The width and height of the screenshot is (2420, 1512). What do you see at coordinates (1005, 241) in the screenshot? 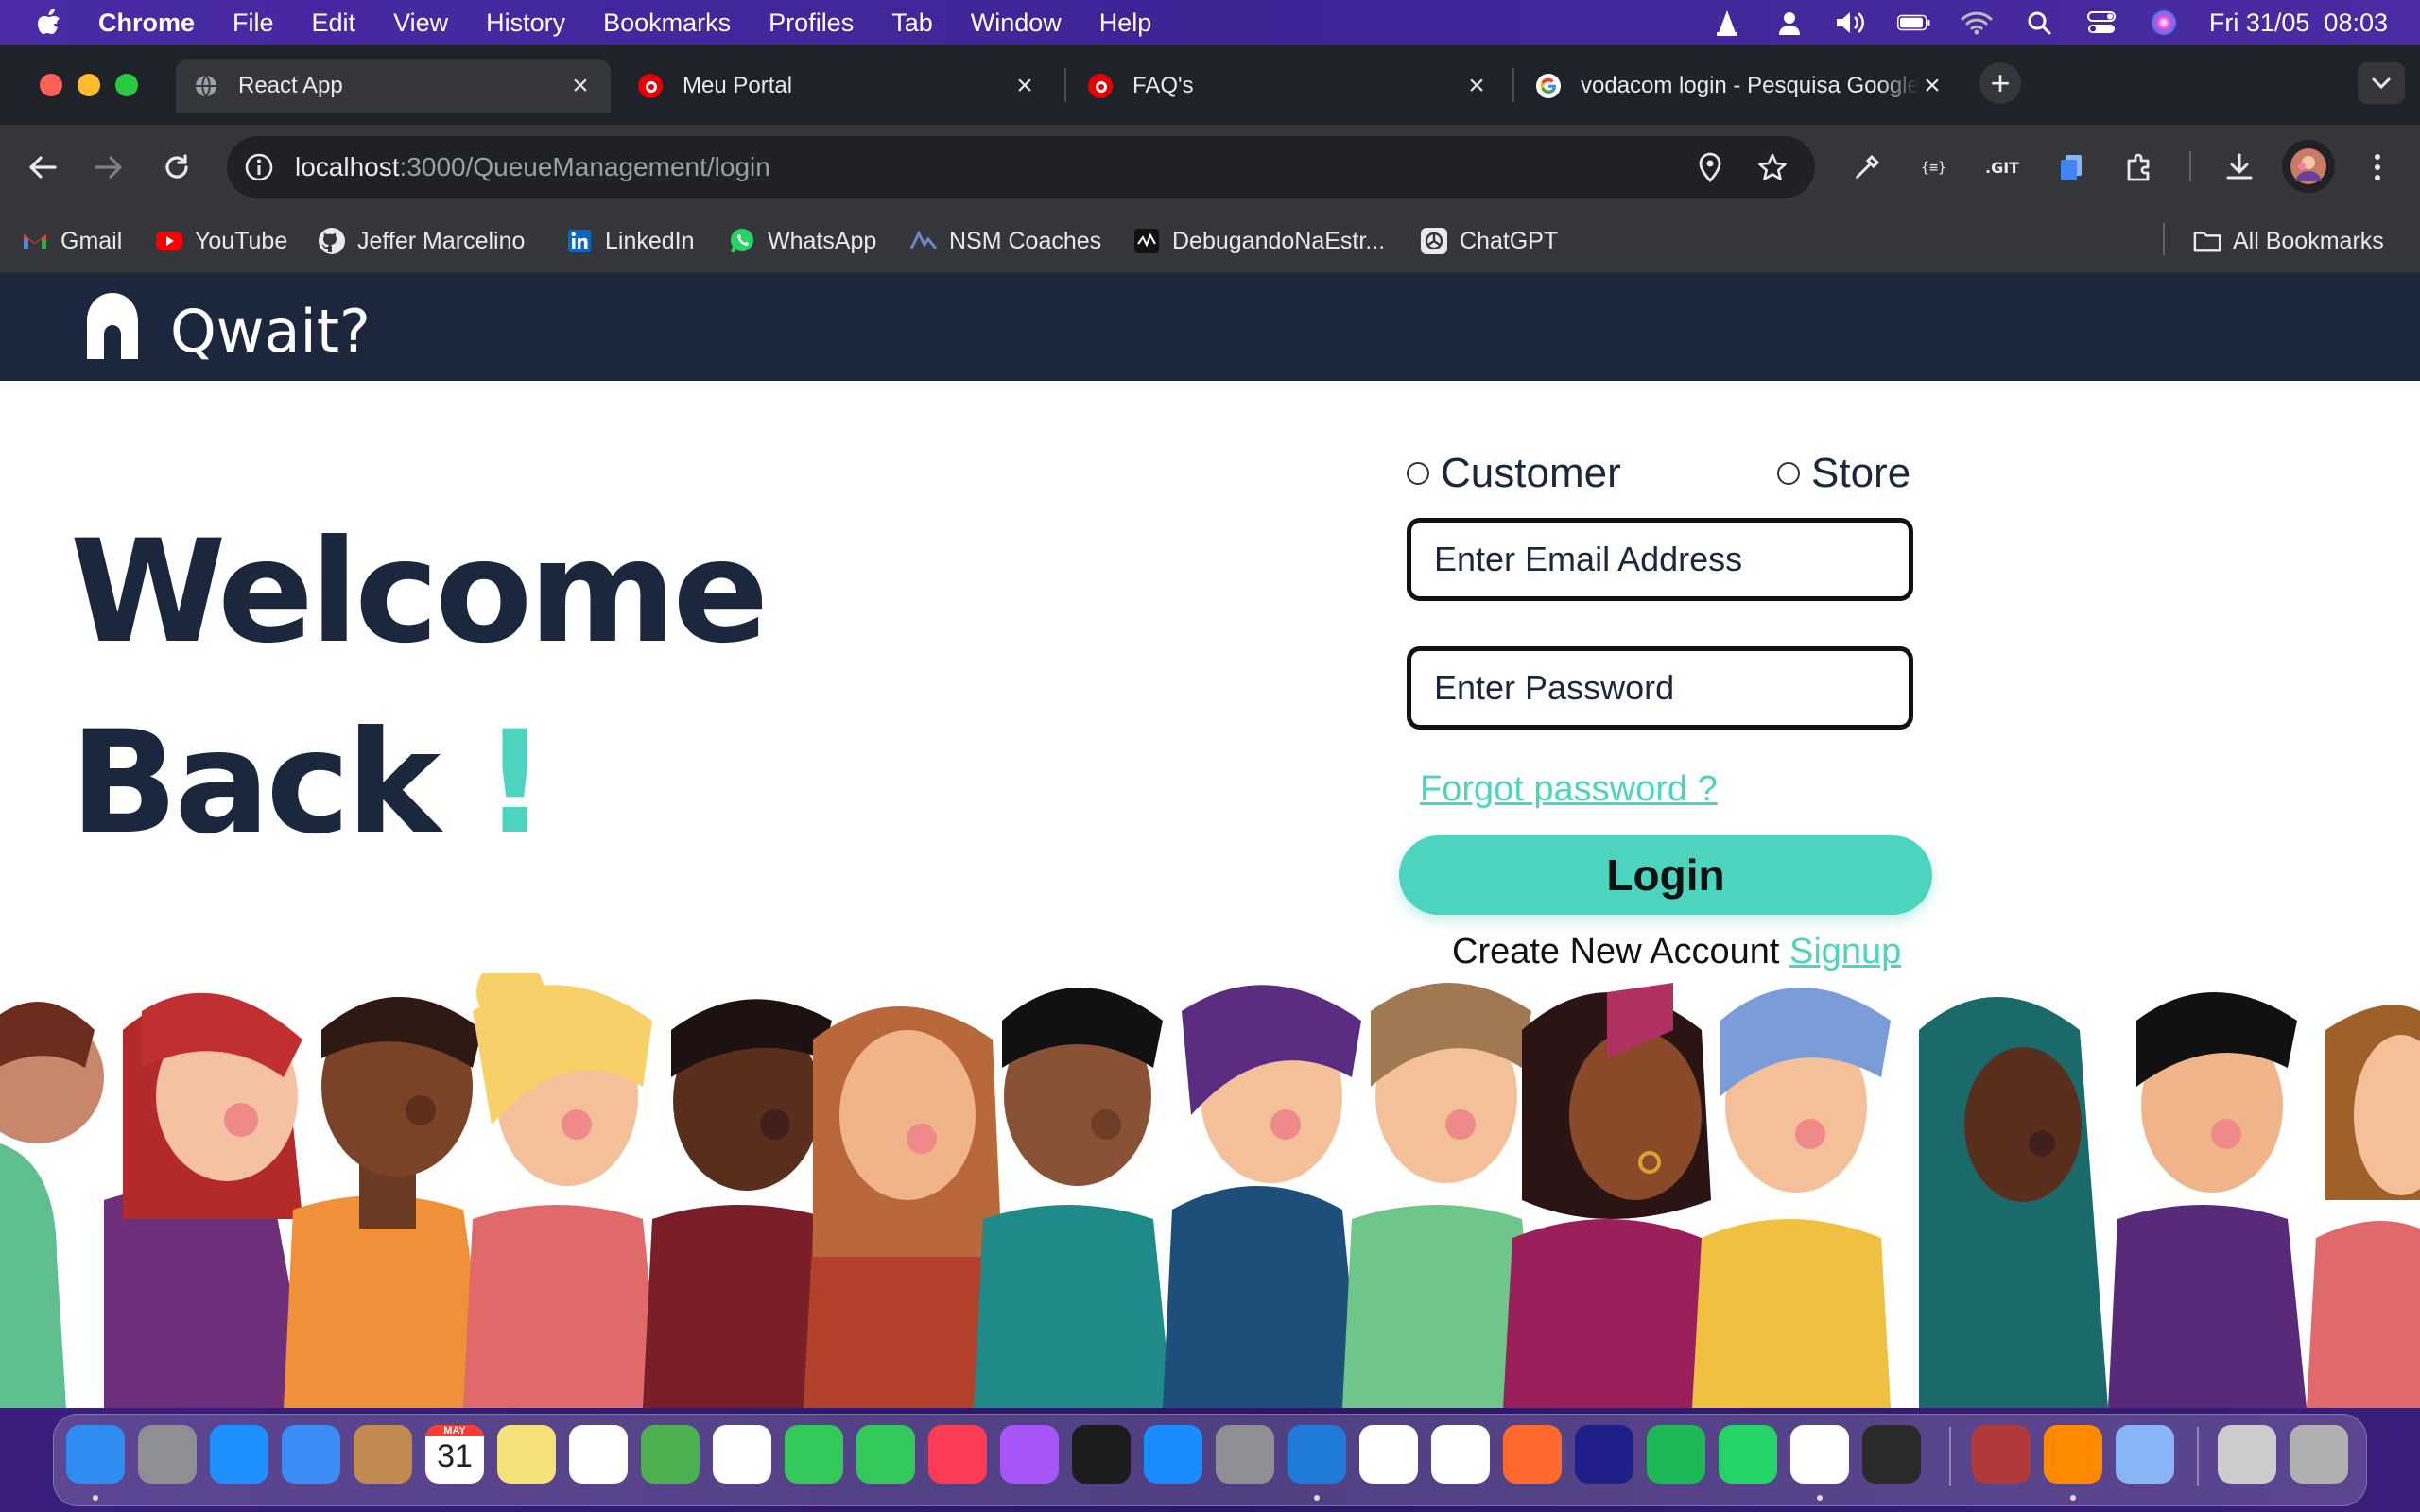
I see `bookmark-nsm-coaches: NSM Coaches` at bounding box center [1005, 241].